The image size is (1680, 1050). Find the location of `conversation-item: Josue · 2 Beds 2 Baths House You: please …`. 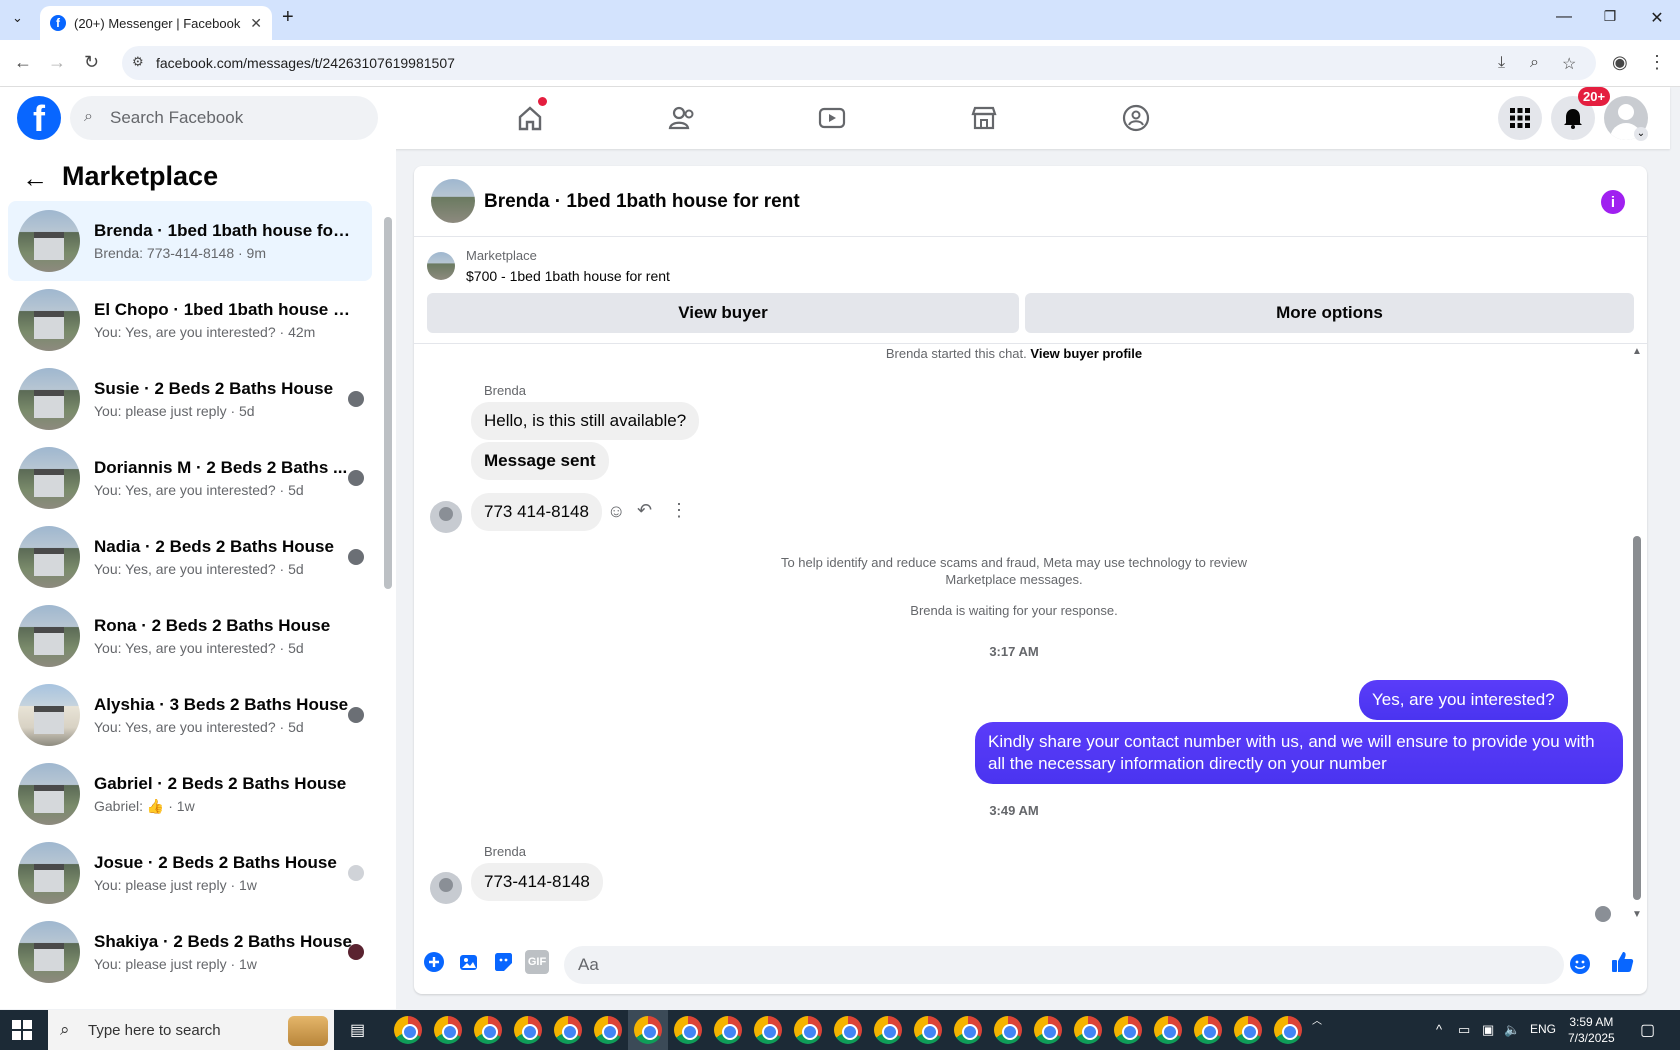

conversation-item: Josue · 2 Beds 2 Baths House You: please … is located at coordinates (190, 873).